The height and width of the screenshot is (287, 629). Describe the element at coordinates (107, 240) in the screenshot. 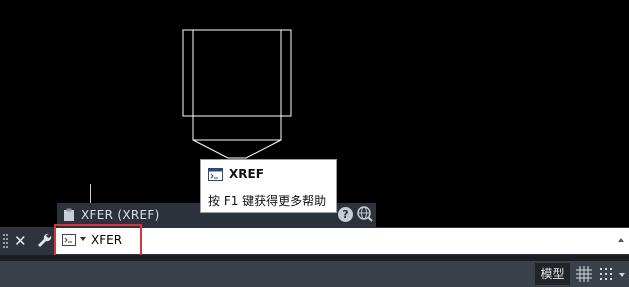

I see `command-input-text: XFER` at that location.